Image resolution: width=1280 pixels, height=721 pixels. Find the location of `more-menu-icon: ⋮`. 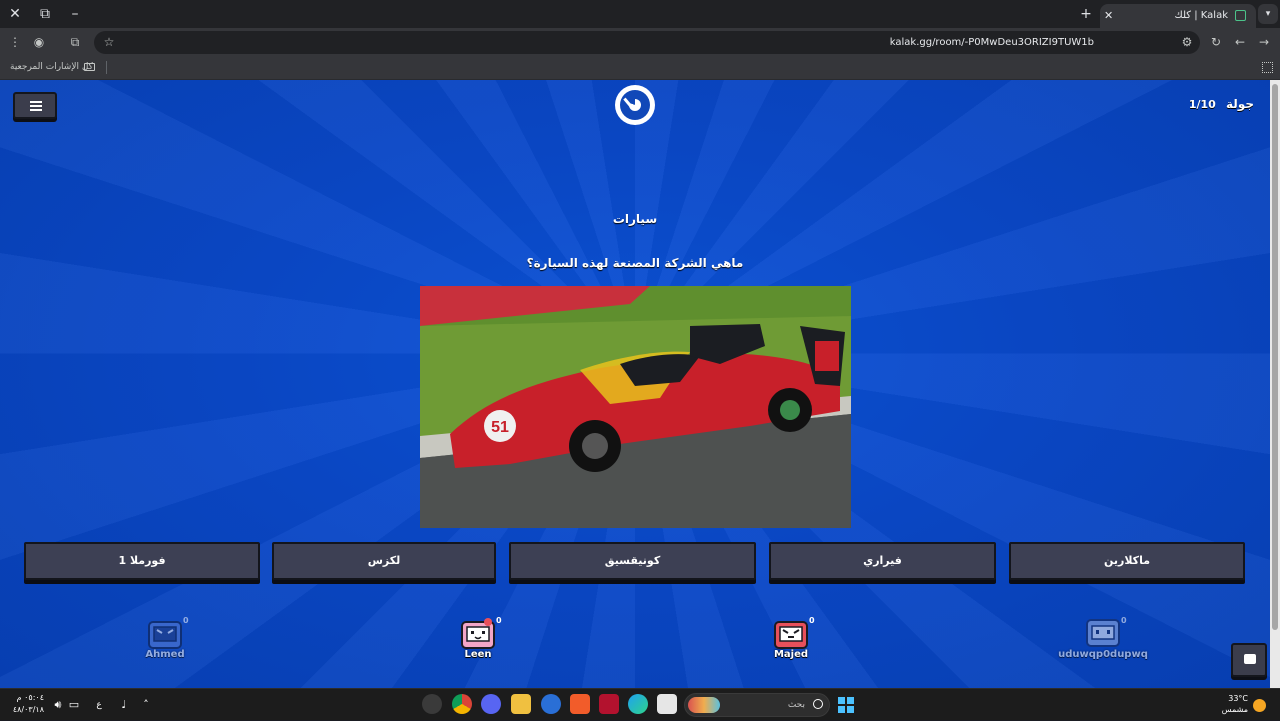

more-menu-icon: ⋮ is located at coordinates (15, 42).